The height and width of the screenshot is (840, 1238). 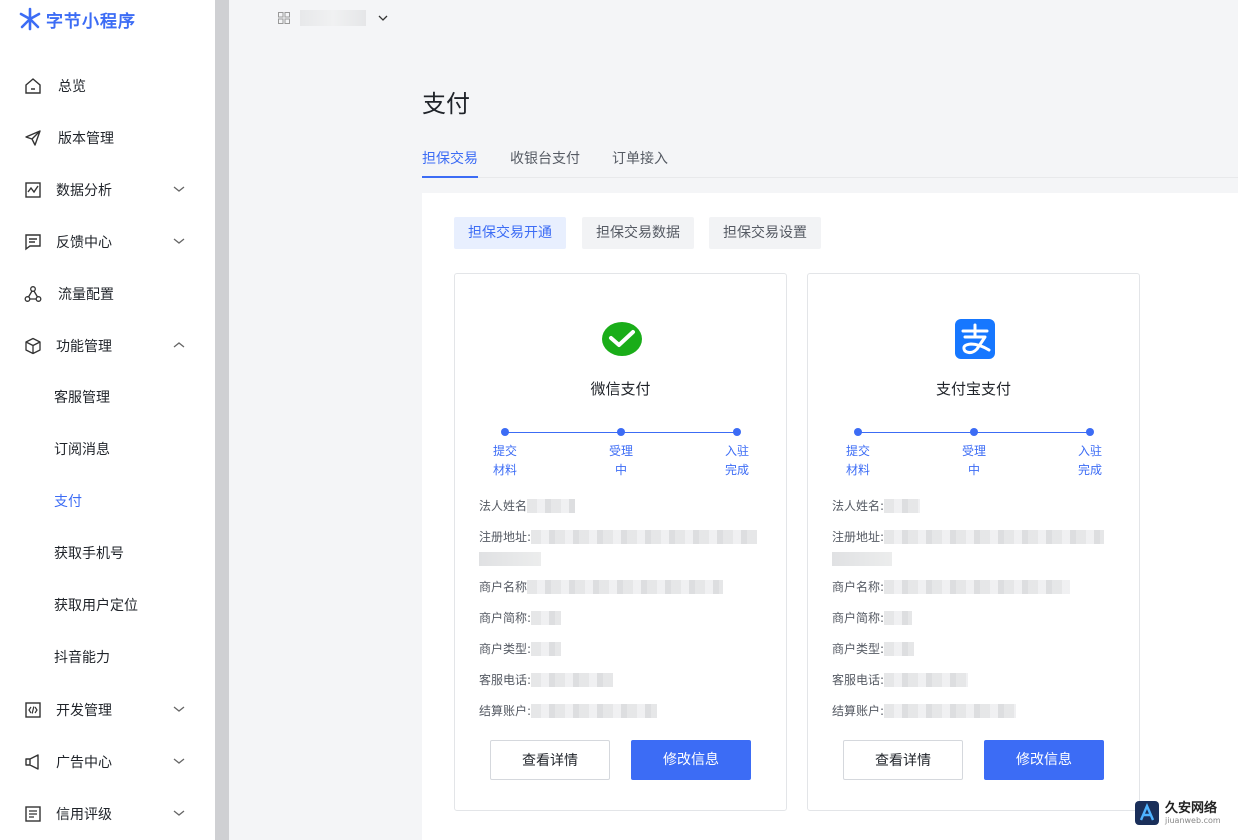 I want to click on info-row-merchant-name: 商户名称:, so click(x=951, y=587).